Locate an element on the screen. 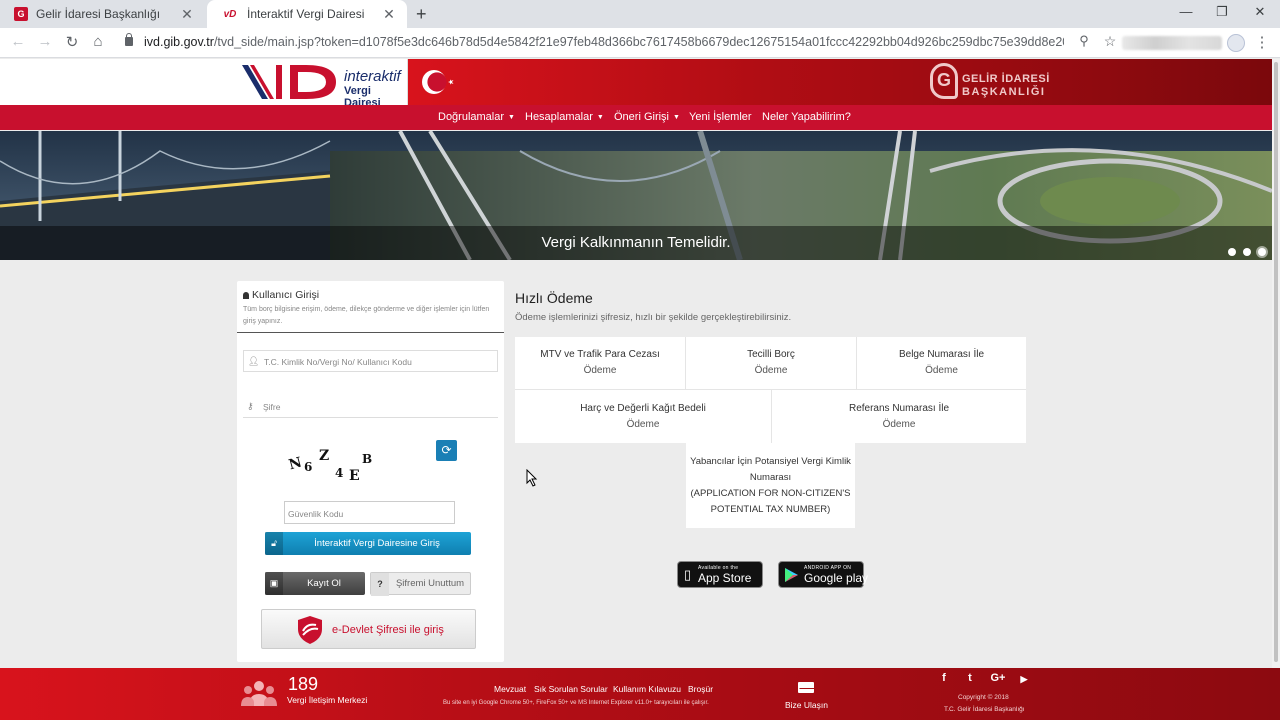  google-plus-icon: G+ is located at coordinates (998, 678).